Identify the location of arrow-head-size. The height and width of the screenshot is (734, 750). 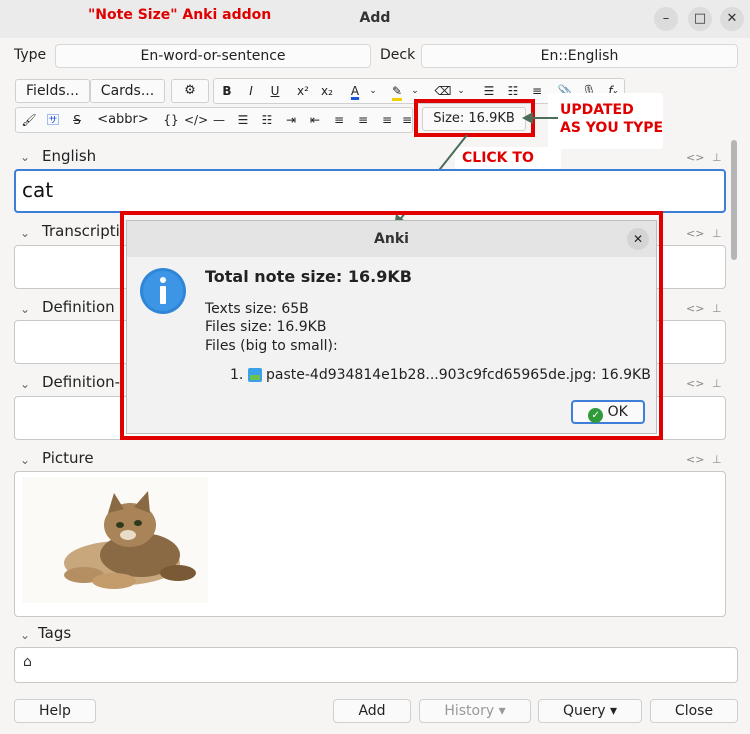
(527, 118).